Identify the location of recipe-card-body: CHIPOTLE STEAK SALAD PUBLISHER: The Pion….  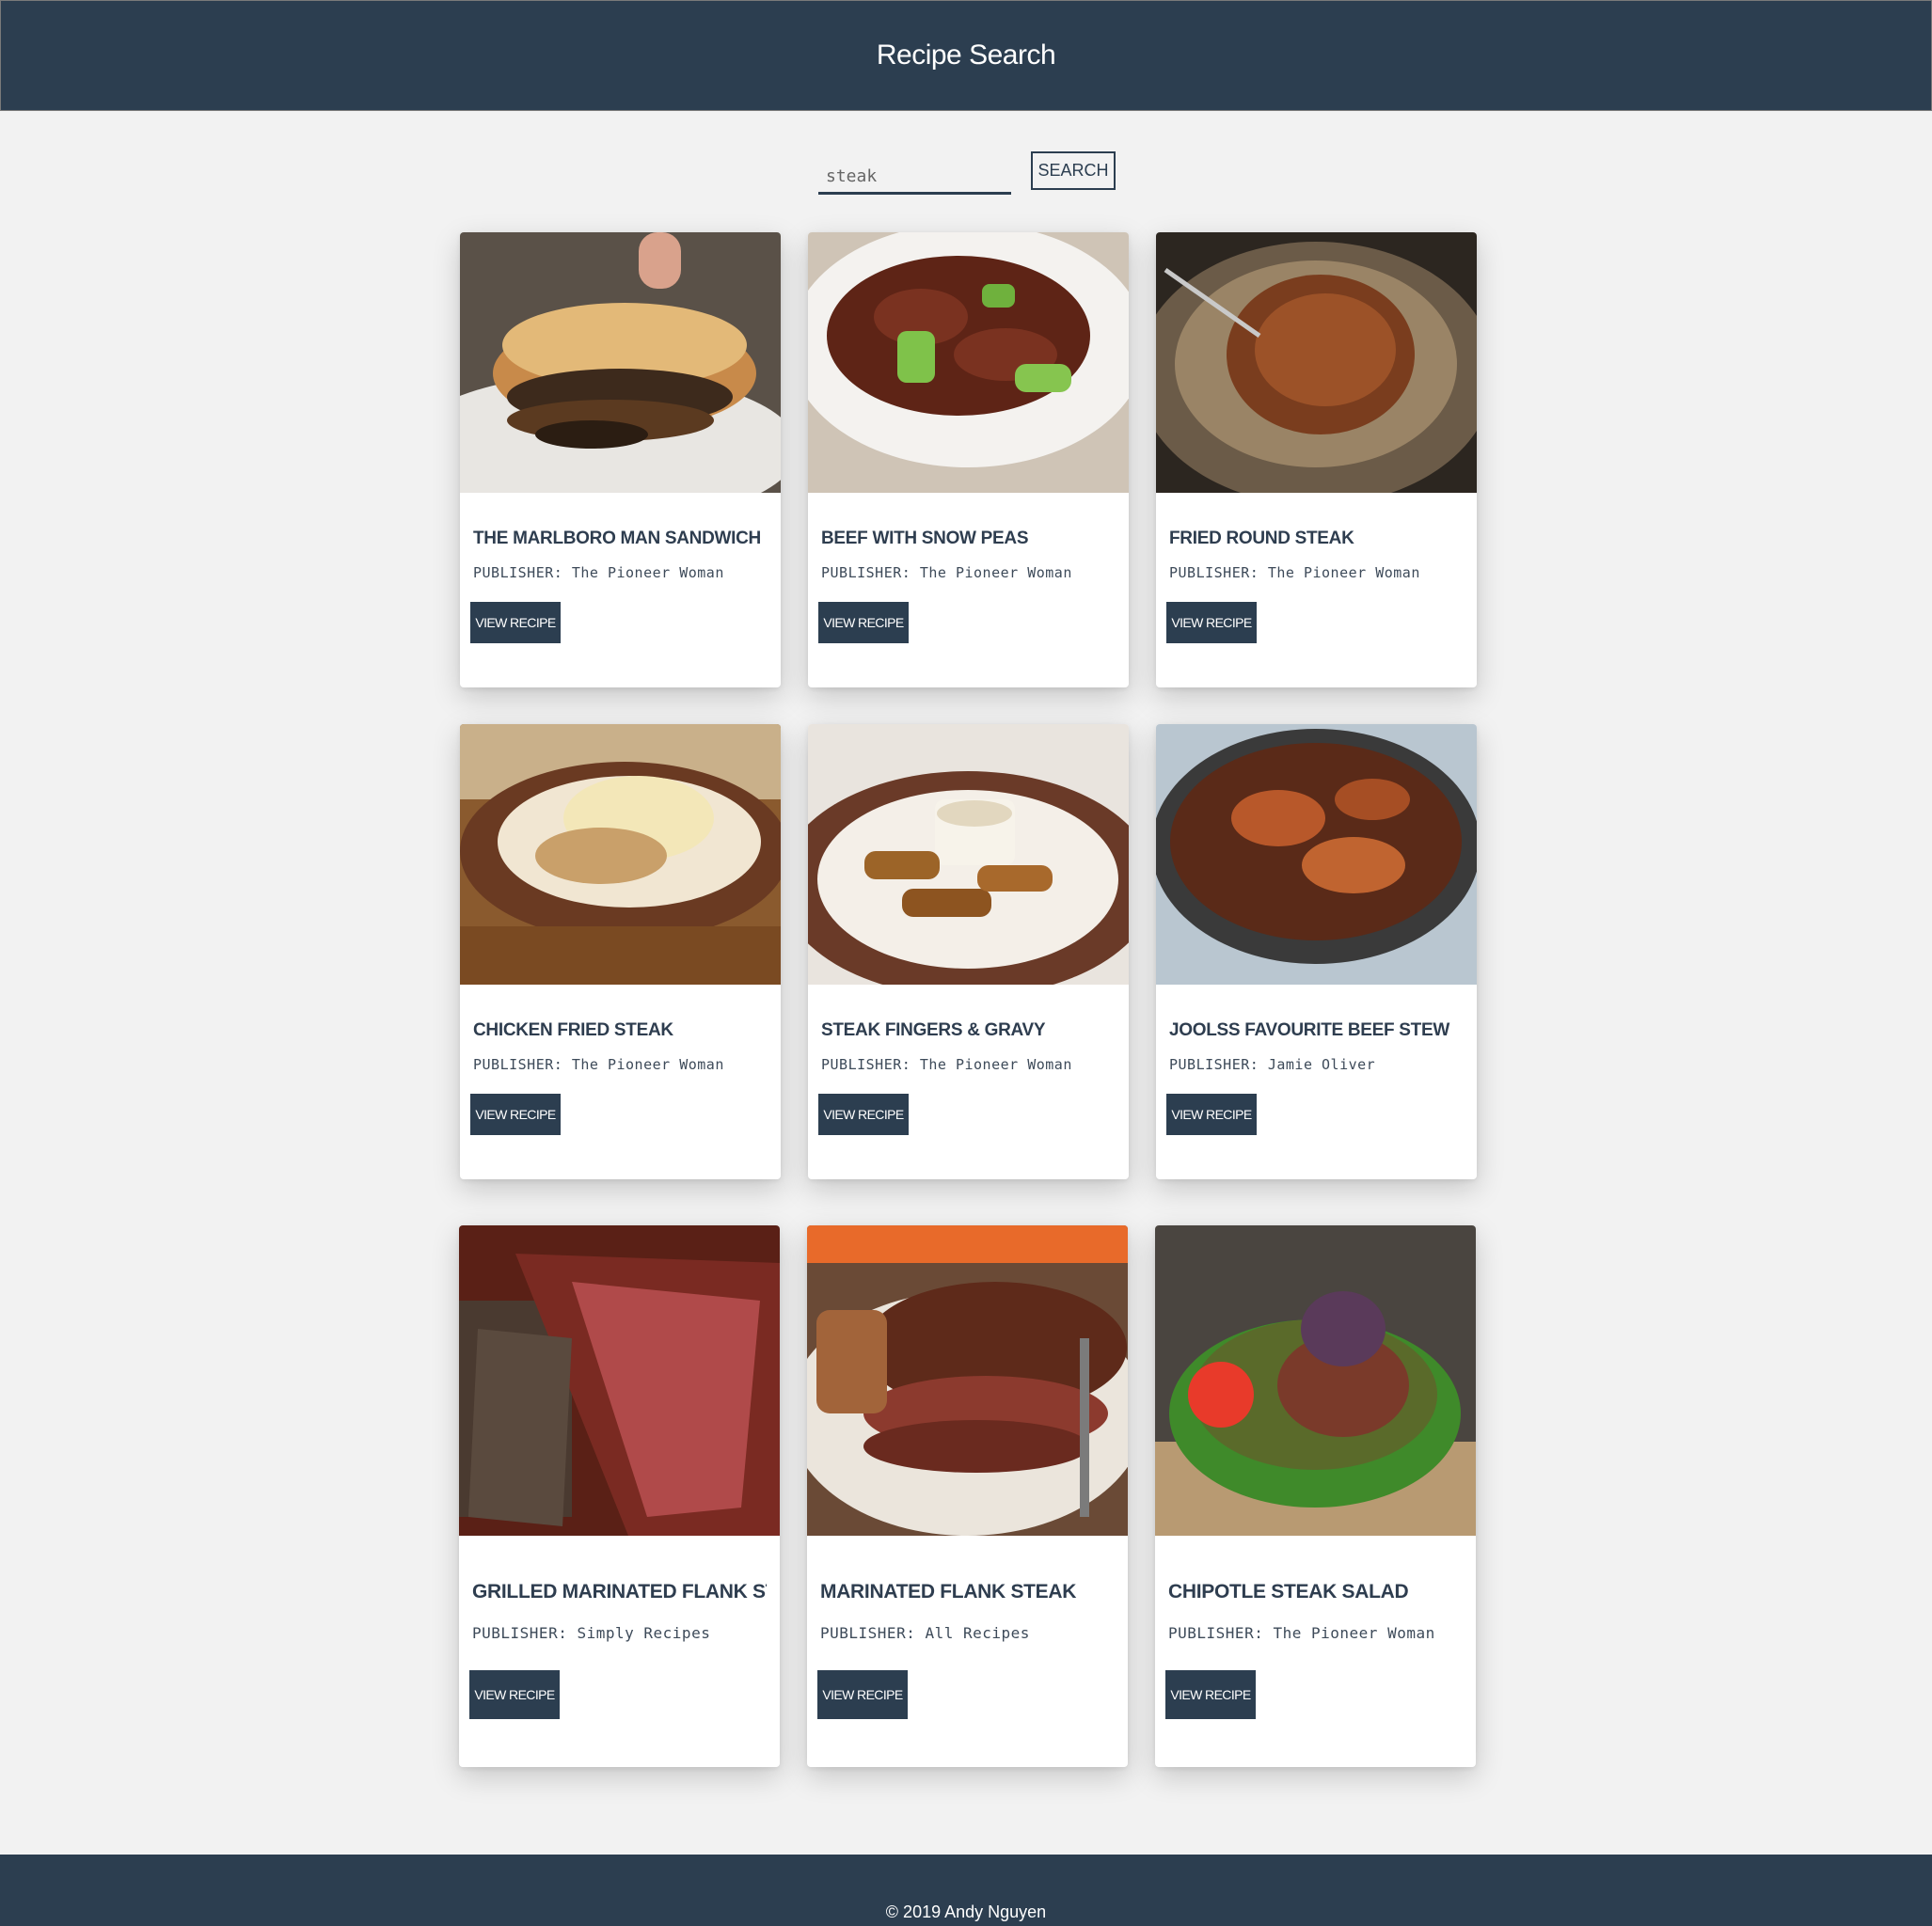
(1315, 1634).